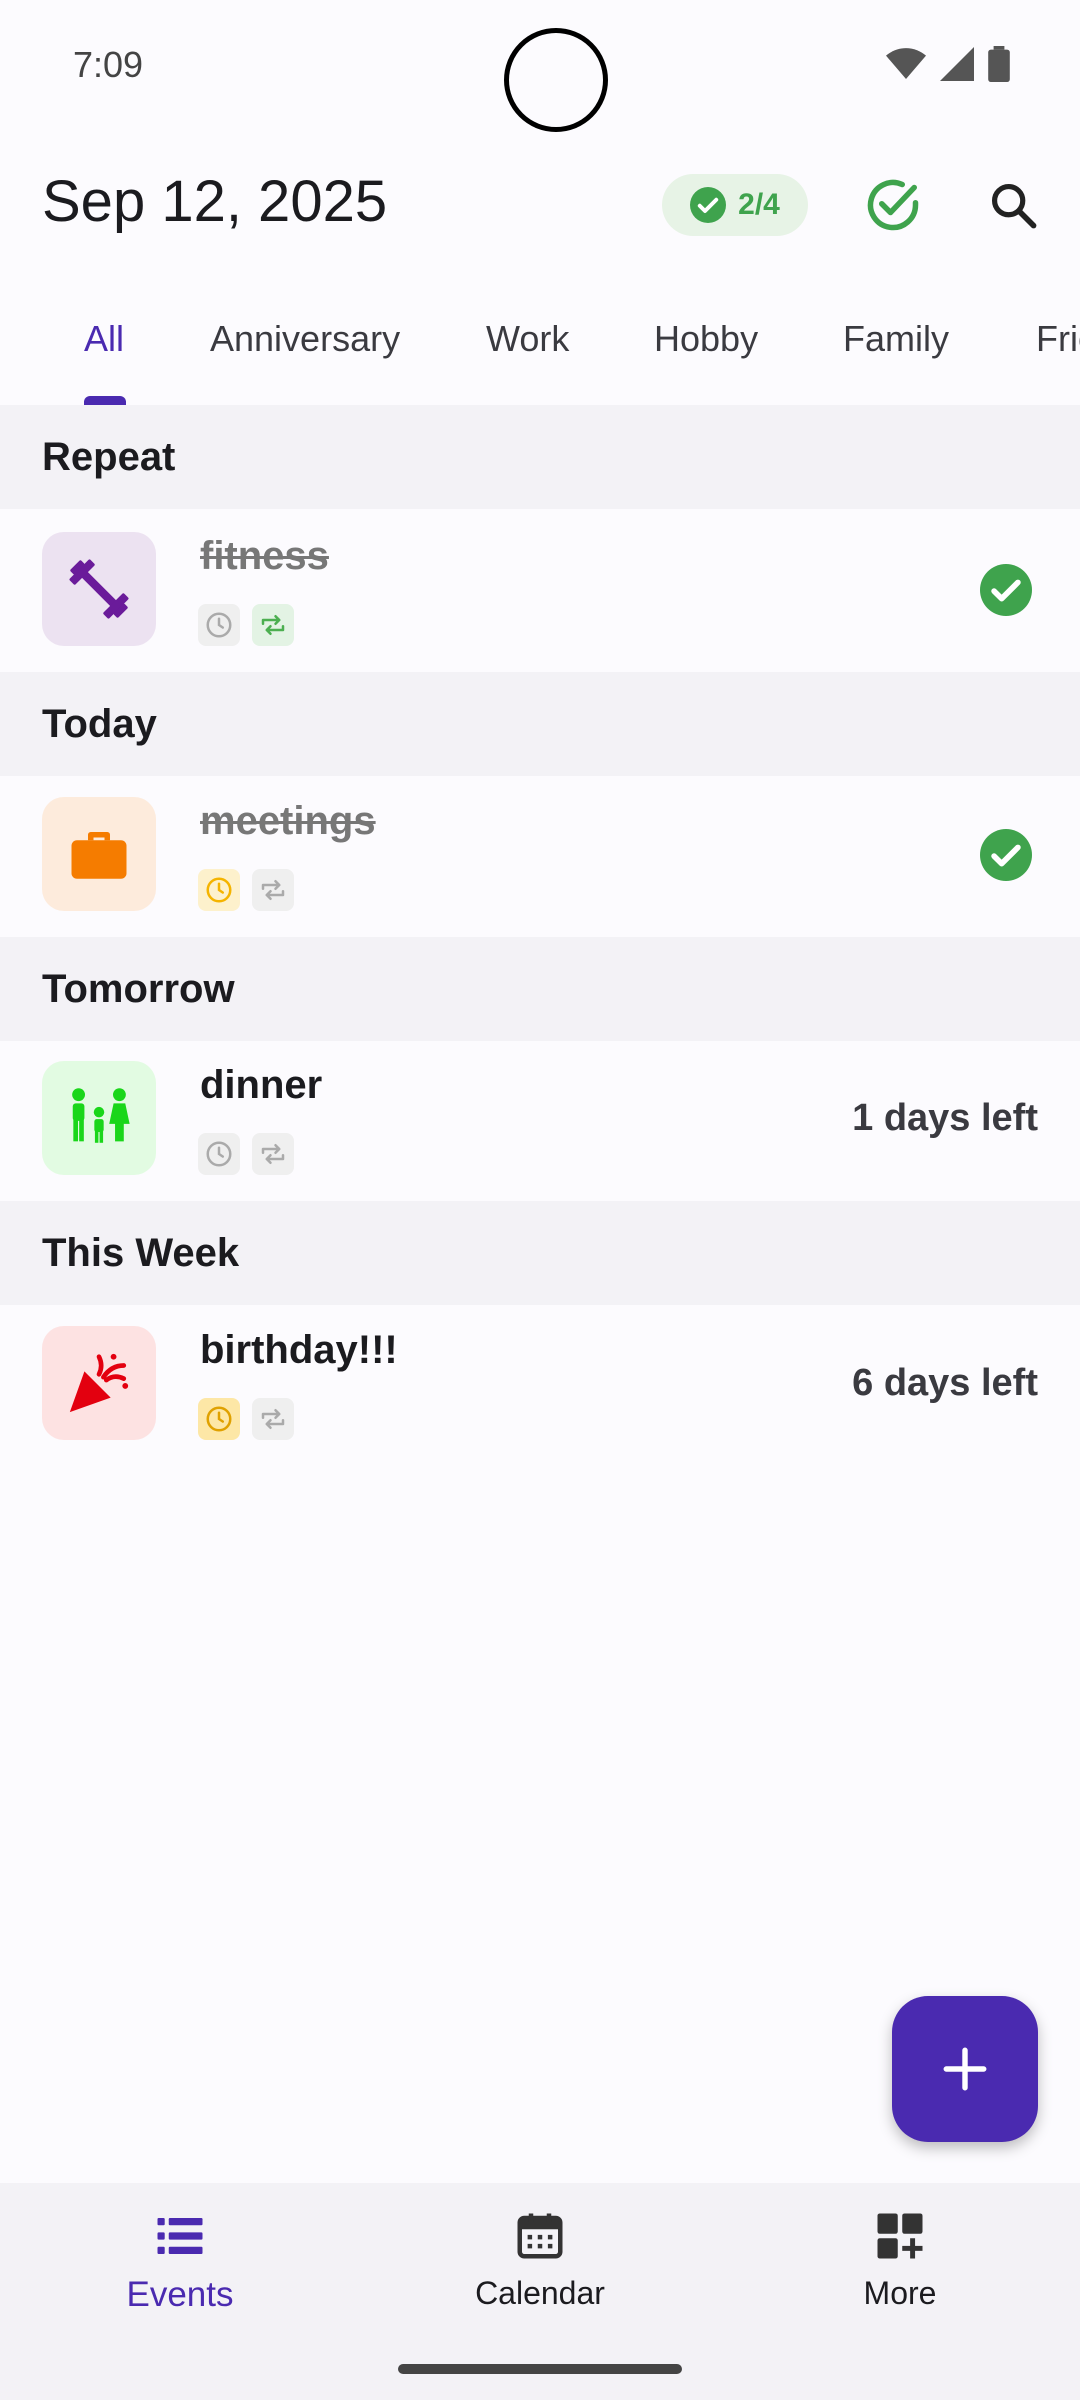 The width and height of the screenshot is (1080, 2400). I want to click on tab-hobby: Hobby, so click(706, 339).